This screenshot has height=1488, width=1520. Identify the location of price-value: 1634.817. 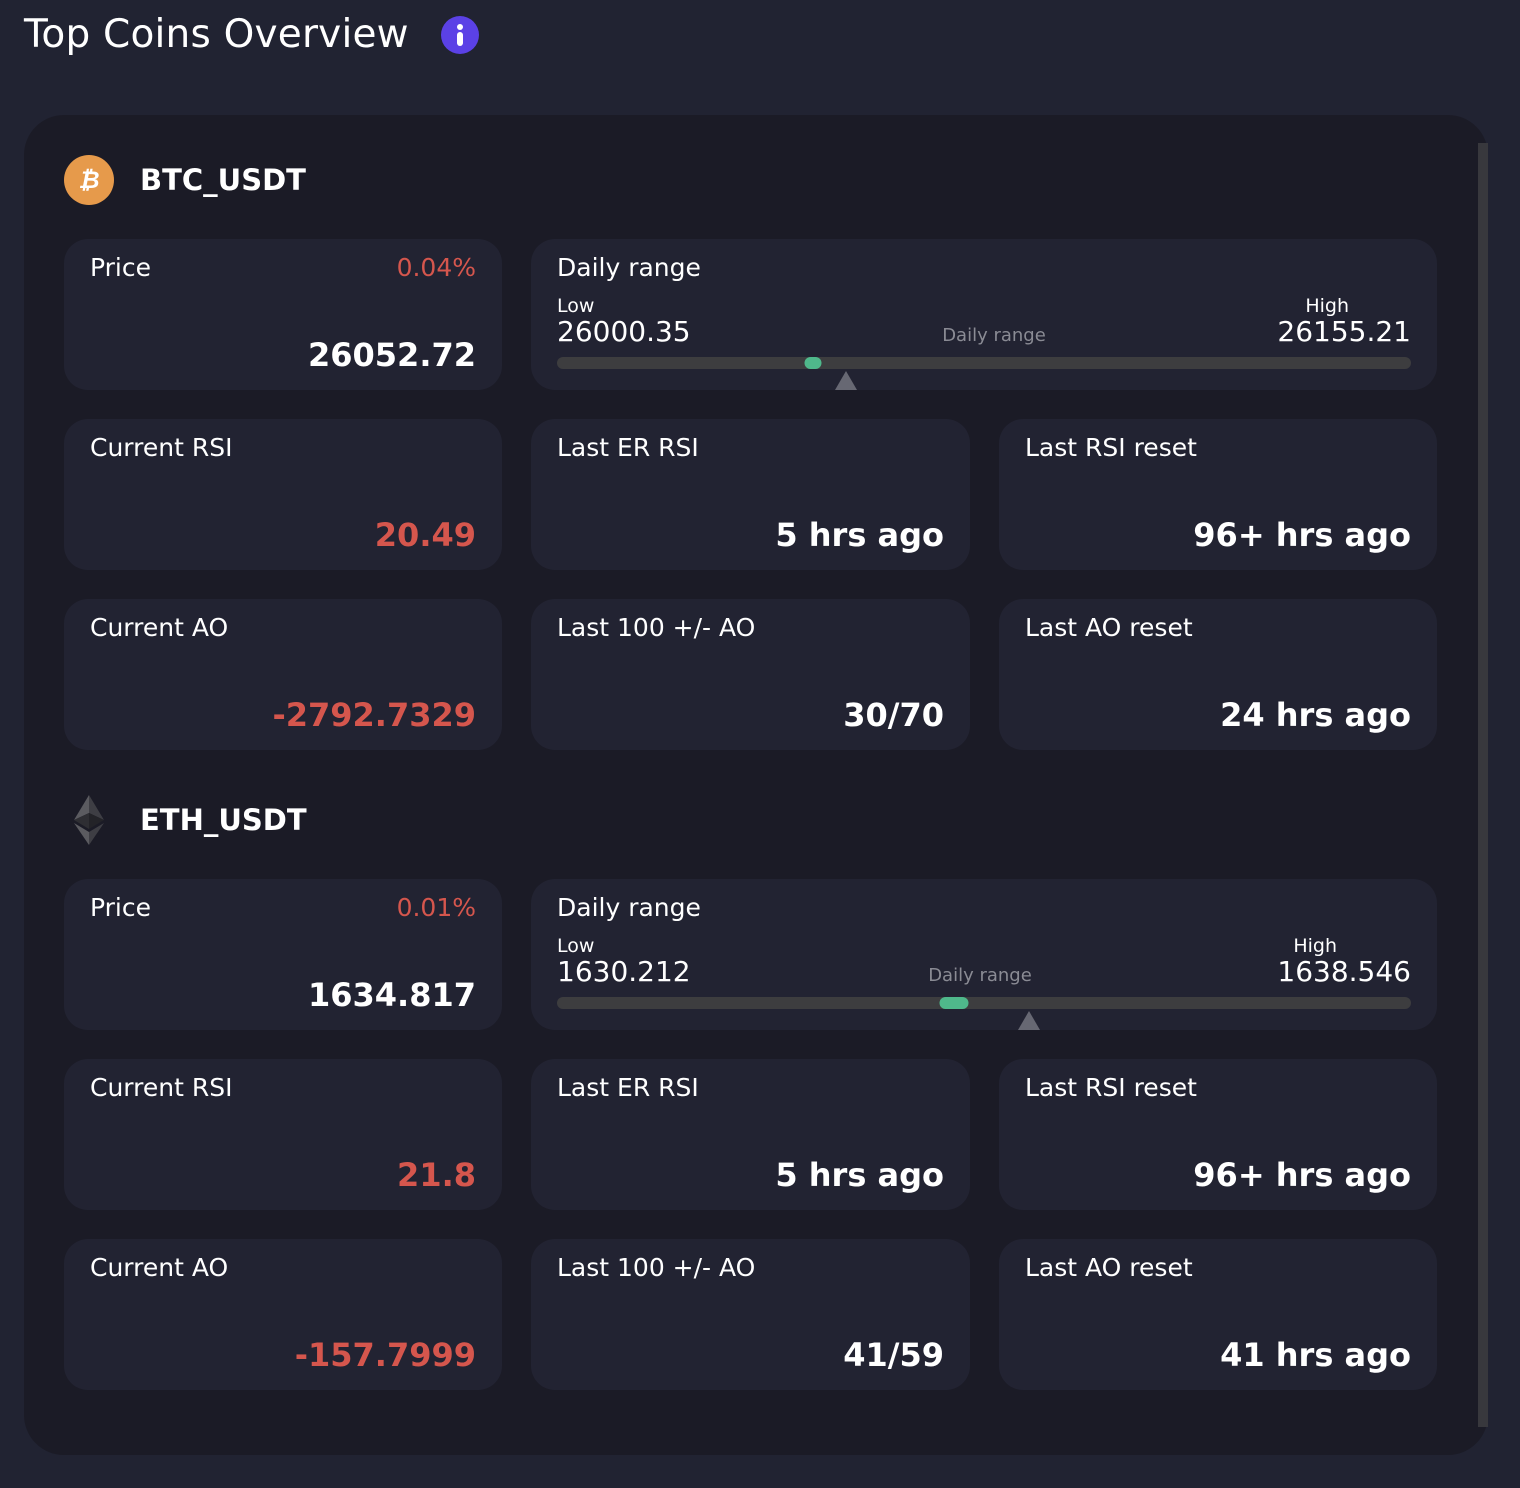
(391, 995).